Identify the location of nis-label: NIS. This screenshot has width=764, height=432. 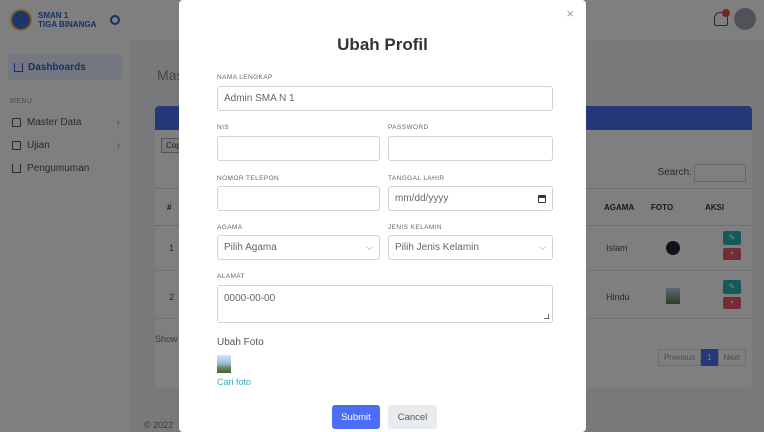
(223, 127).